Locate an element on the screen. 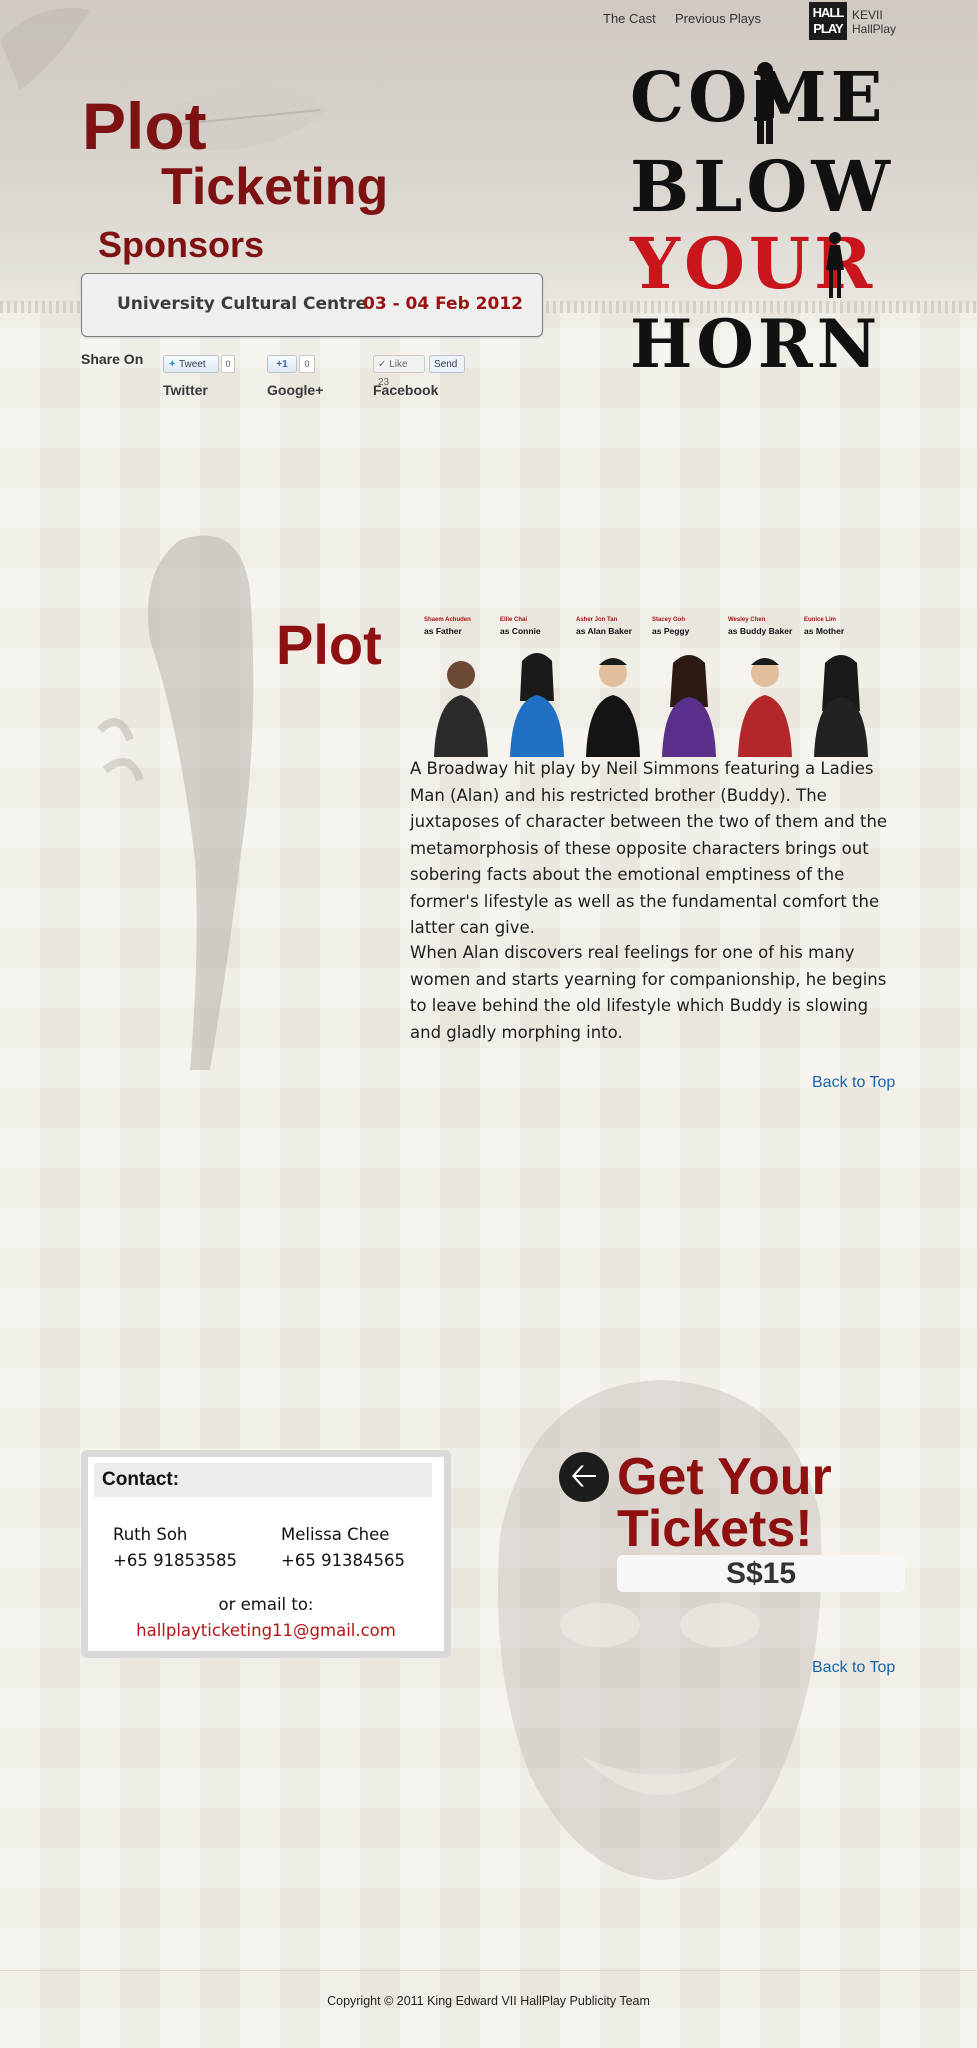  cast-member: Shaem Achuden as Father is located at coordinates (462, 687).